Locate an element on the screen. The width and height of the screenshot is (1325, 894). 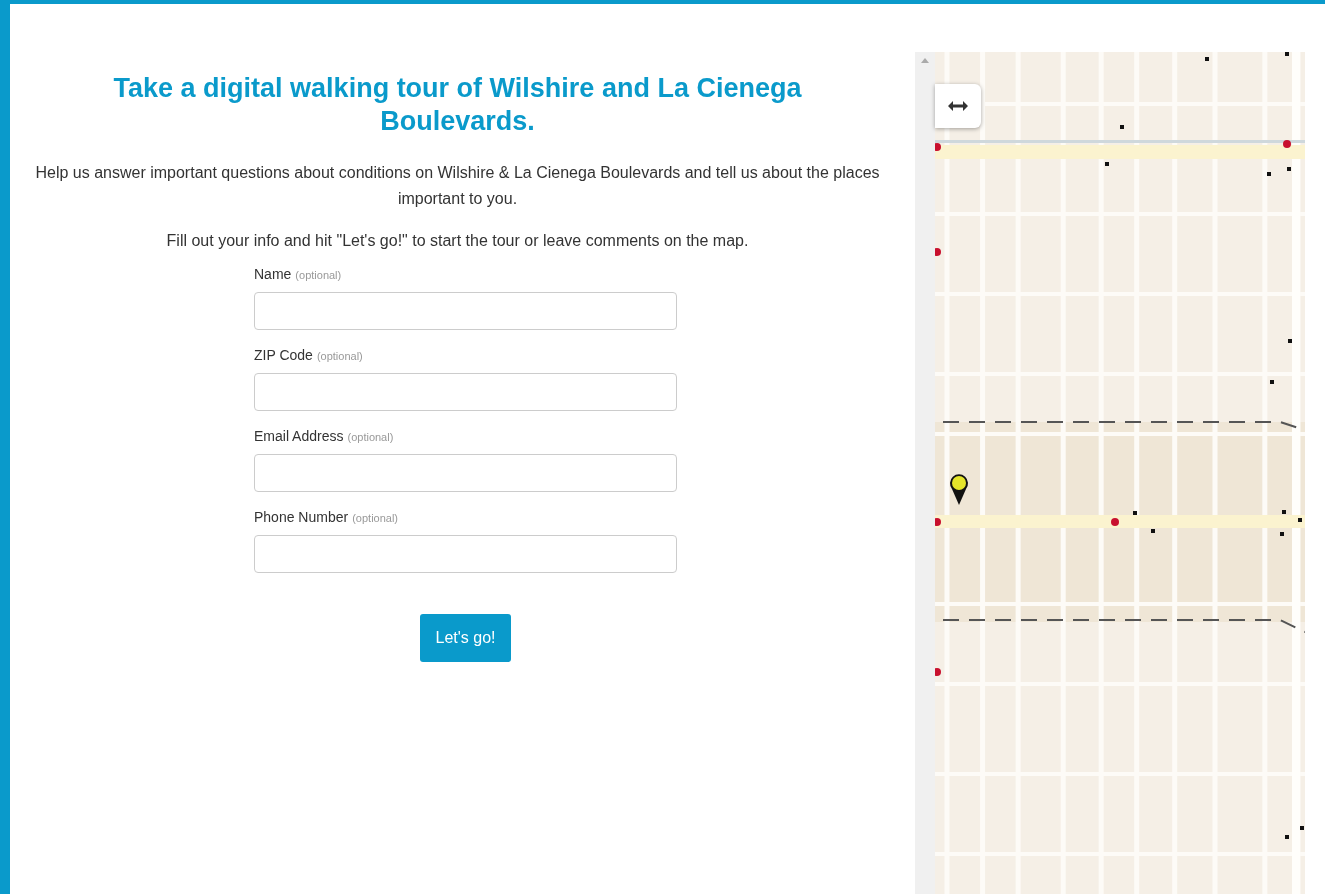
field-label: Phone Number is located at coordinates (301, 517).